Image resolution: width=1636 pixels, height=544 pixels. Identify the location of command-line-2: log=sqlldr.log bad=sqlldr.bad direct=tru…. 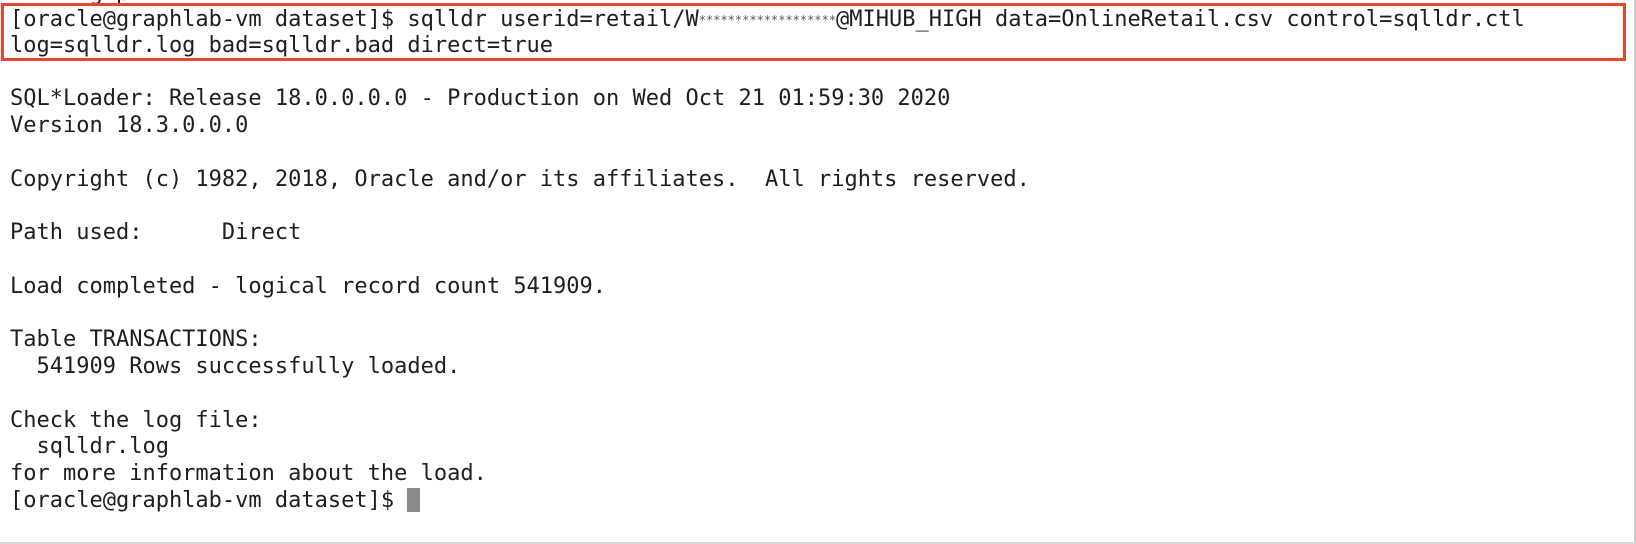
(282, 45).